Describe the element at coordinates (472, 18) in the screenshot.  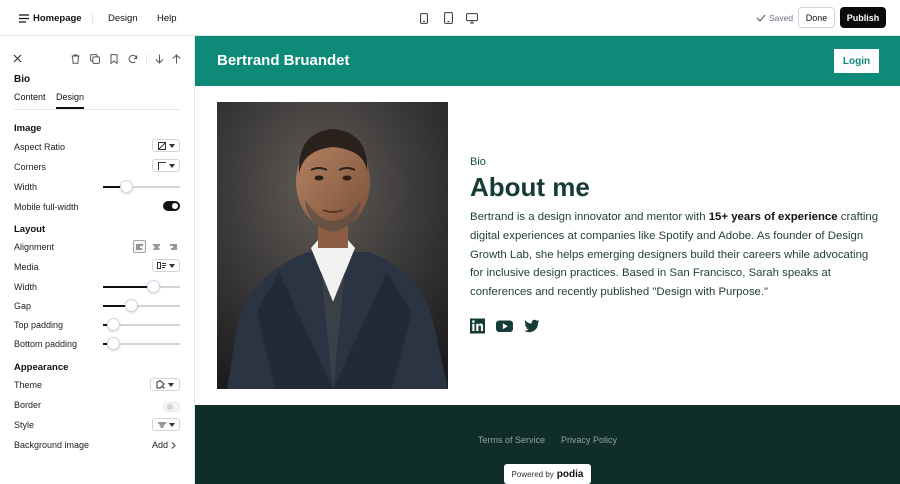
I see `desktop-icon` at that location.